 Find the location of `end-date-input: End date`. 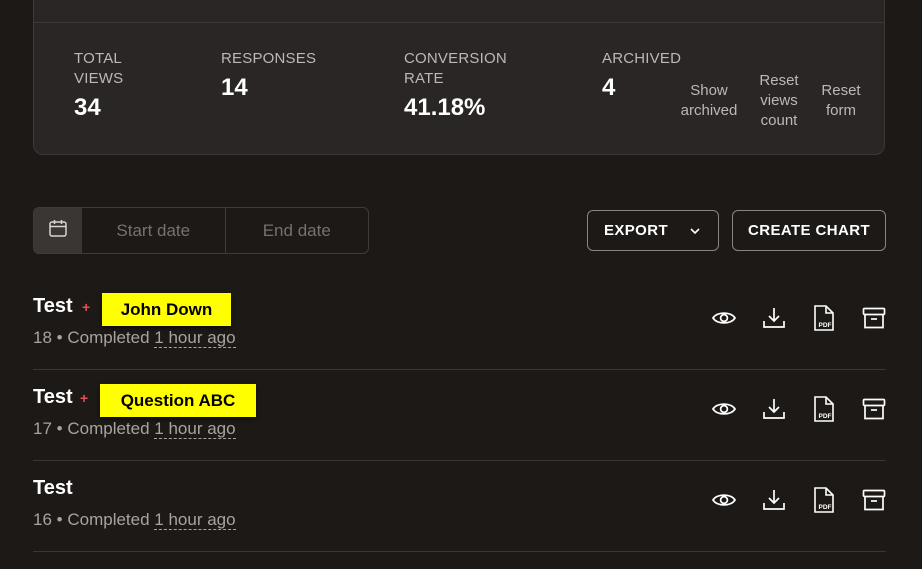

end-date-input: End date is located at coordinates (296, 230).